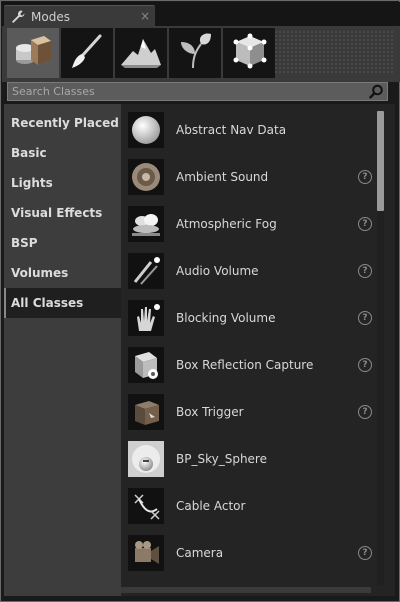  Describe the element at coordinates (47, 303) in the screenshot. I see `category-label: All Classes` at that location.